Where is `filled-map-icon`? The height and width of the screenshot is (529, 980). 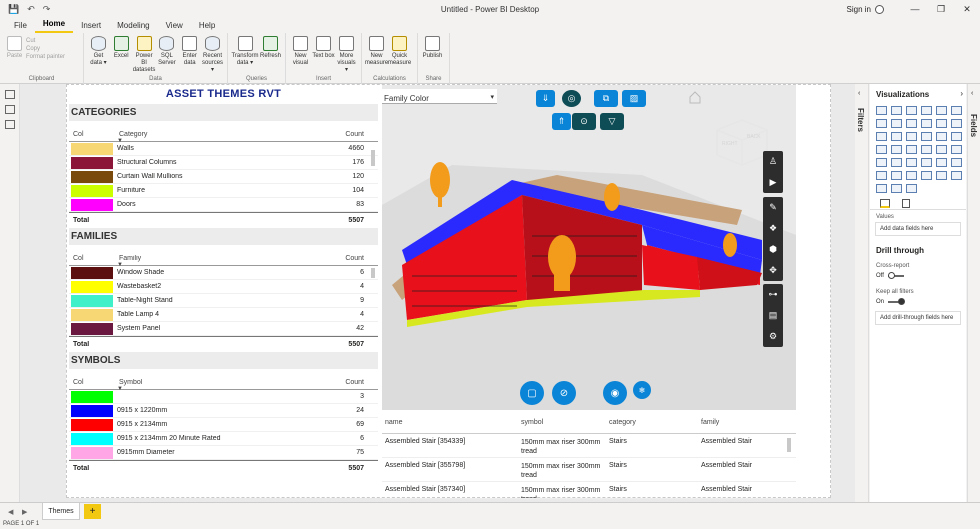
filled-map-icon is located at coordinates (896, 149).